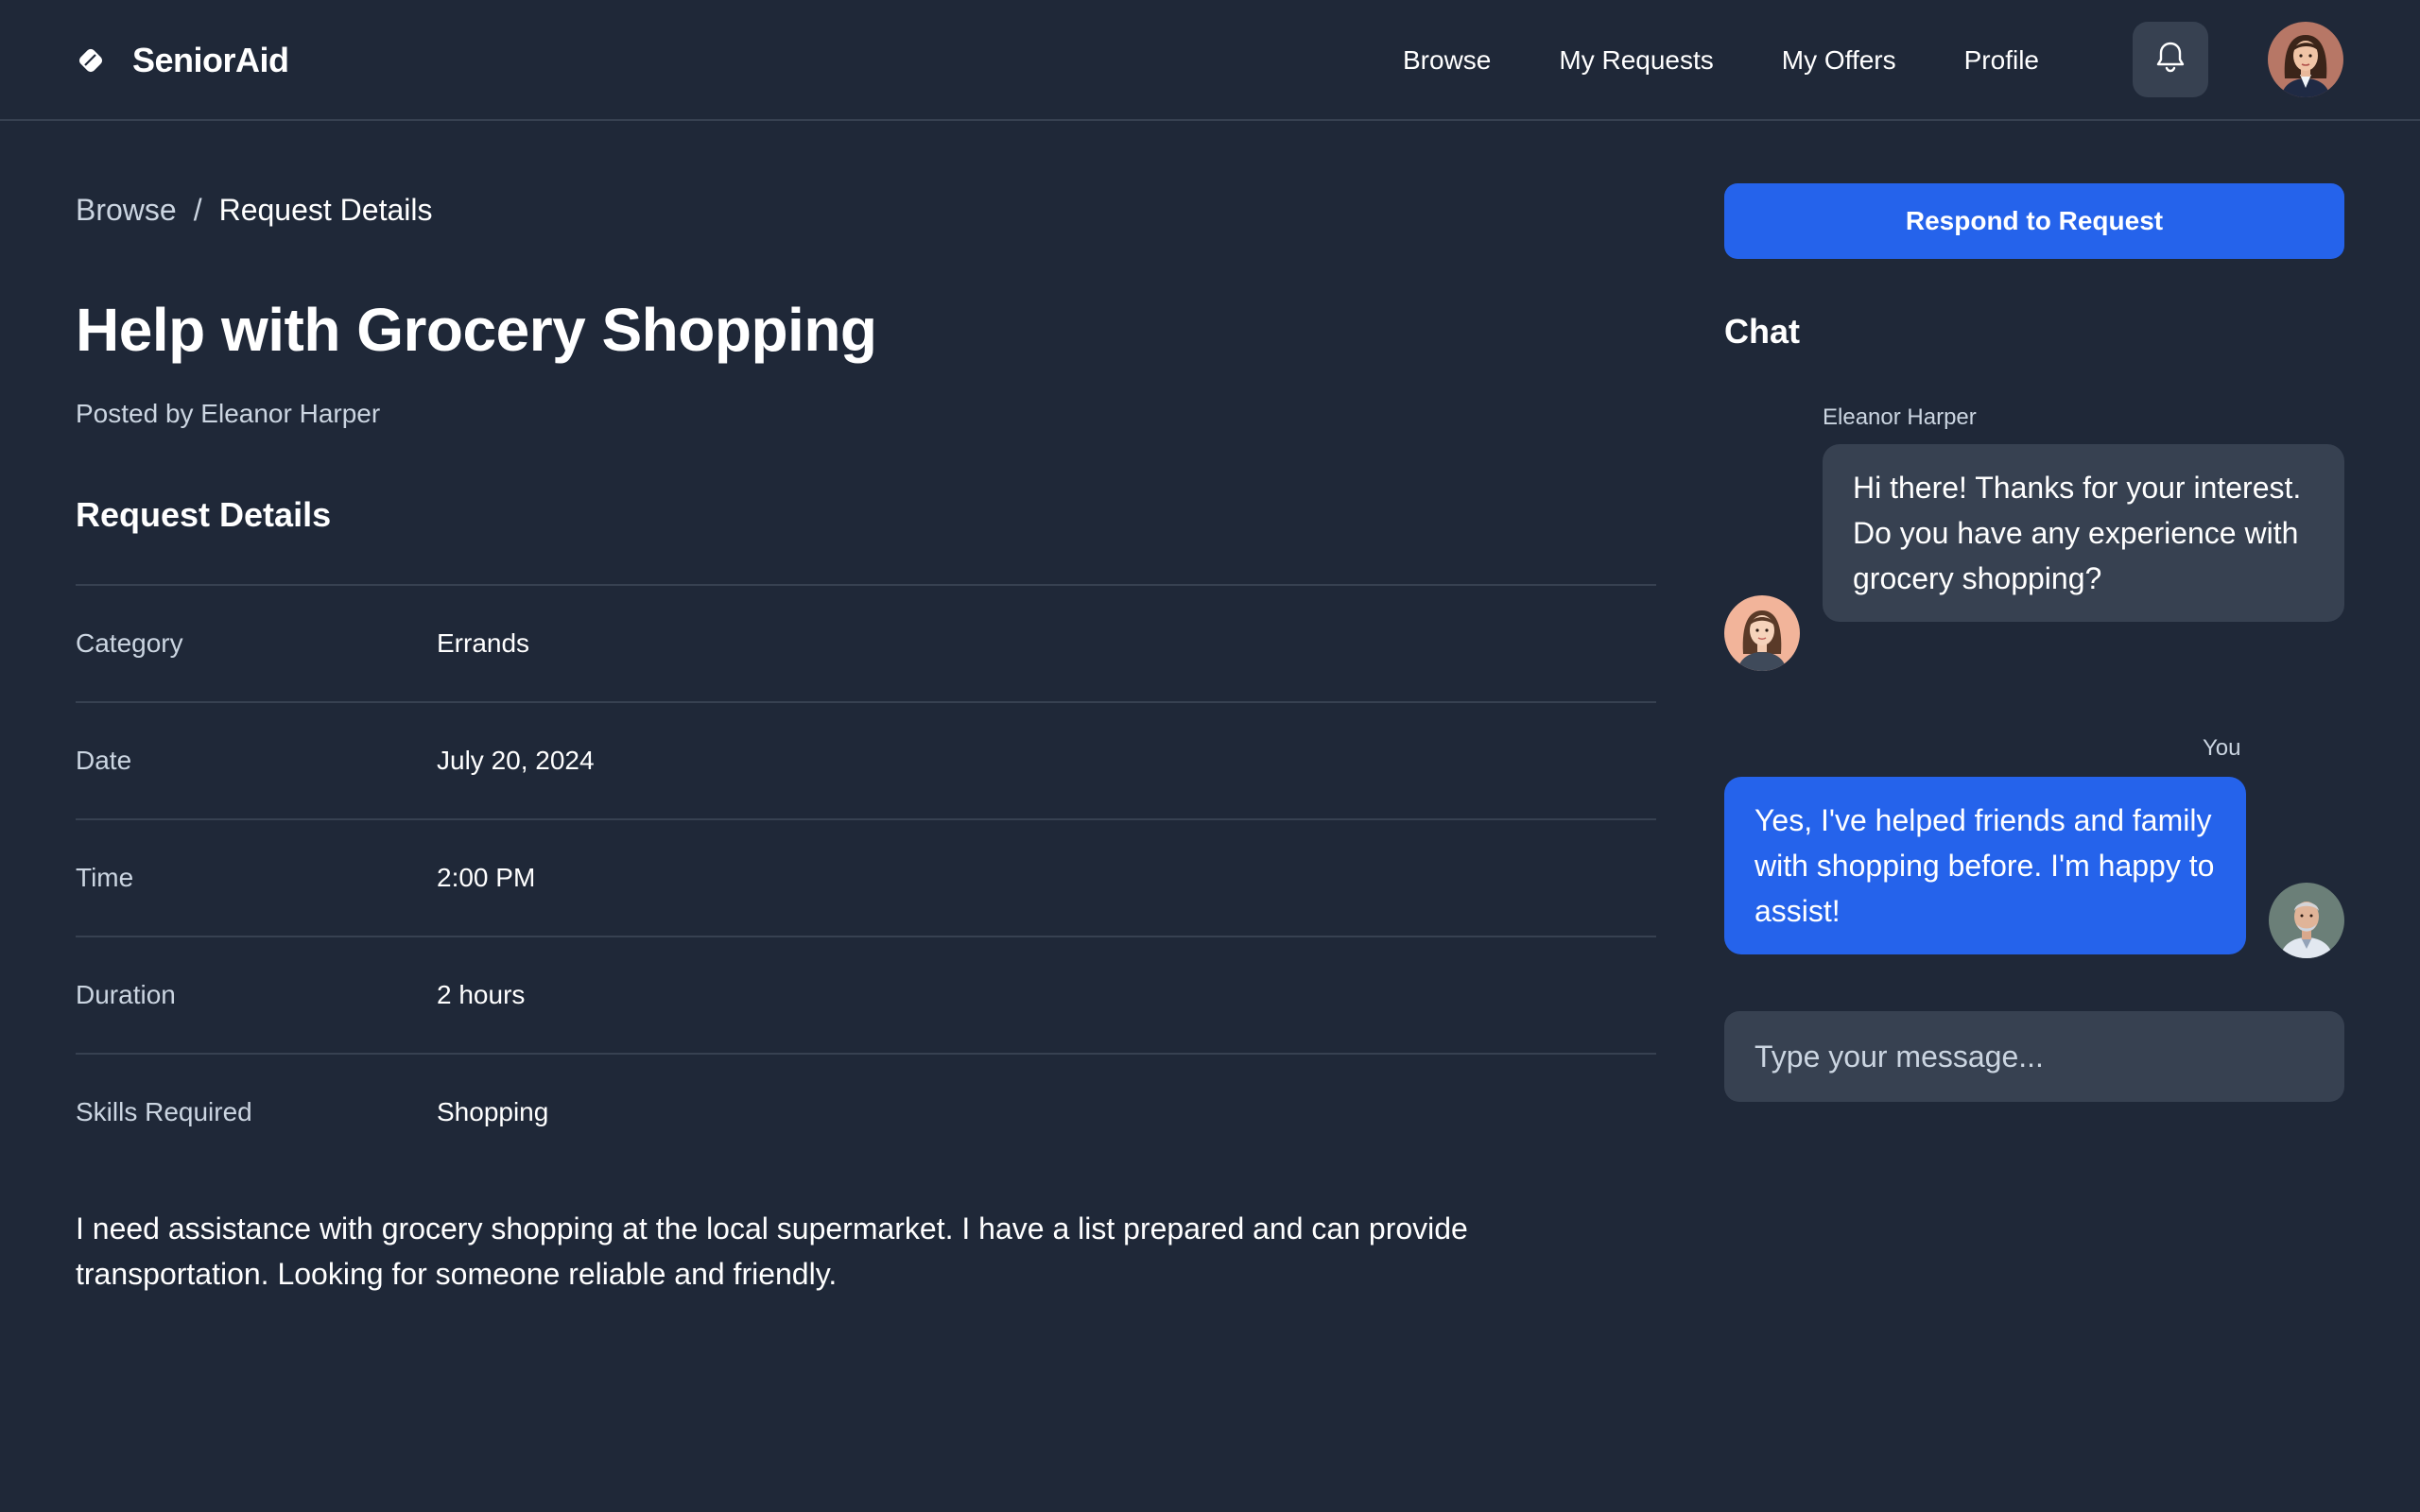 This screenshot has width=2420, height=1512. I want to click on nav-browse: Browse, so click(1447, 60).